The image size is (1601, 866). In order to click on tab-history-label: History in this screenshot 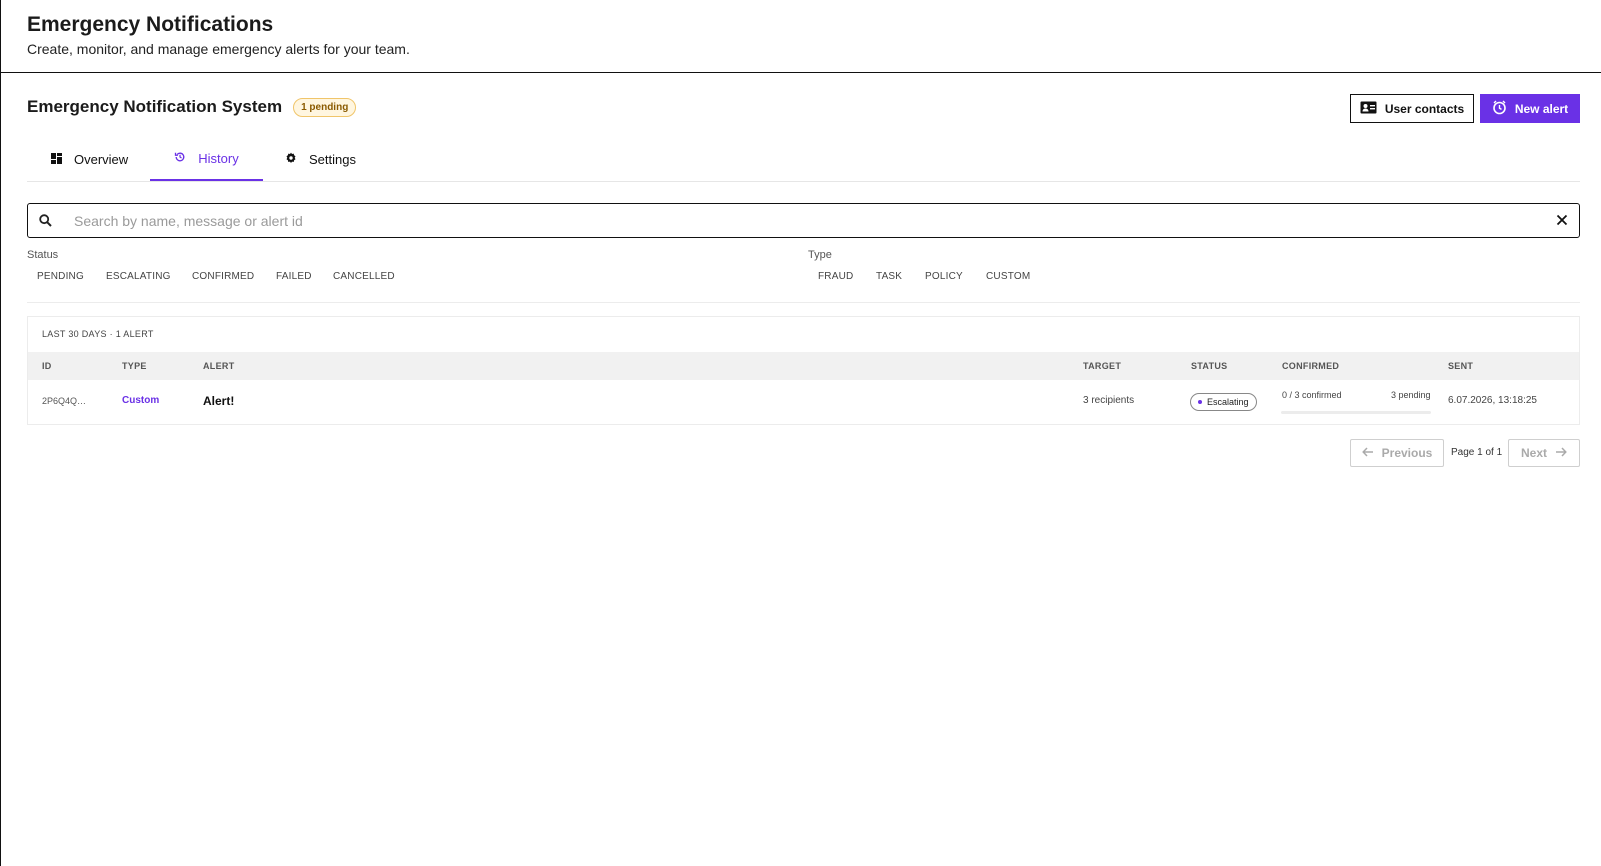, I will do `click(218, 158)`.